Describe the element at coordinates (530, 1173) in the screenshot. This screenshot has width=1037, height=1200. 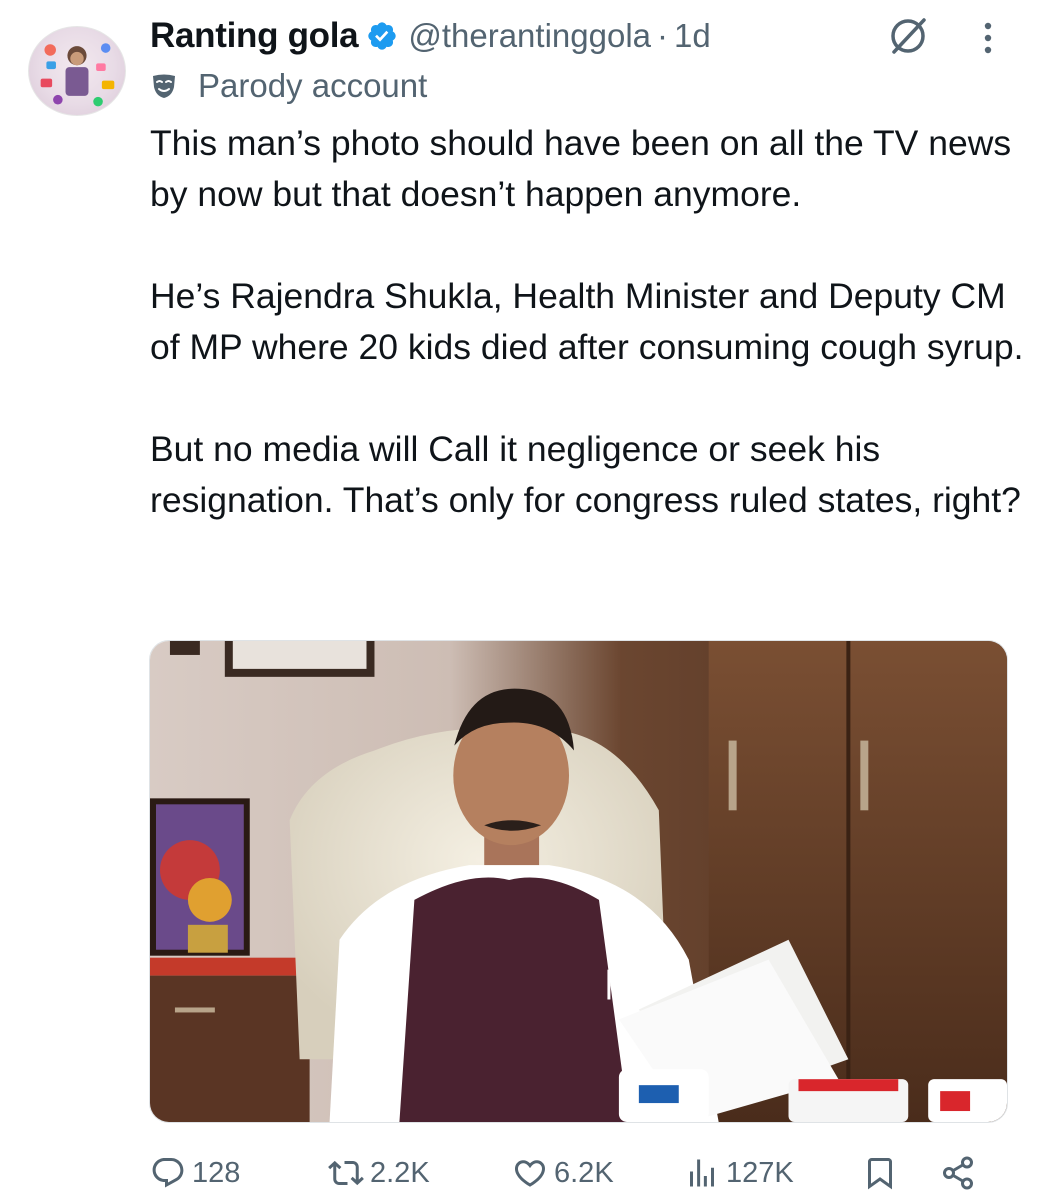
I see `heart-icon` at that location.